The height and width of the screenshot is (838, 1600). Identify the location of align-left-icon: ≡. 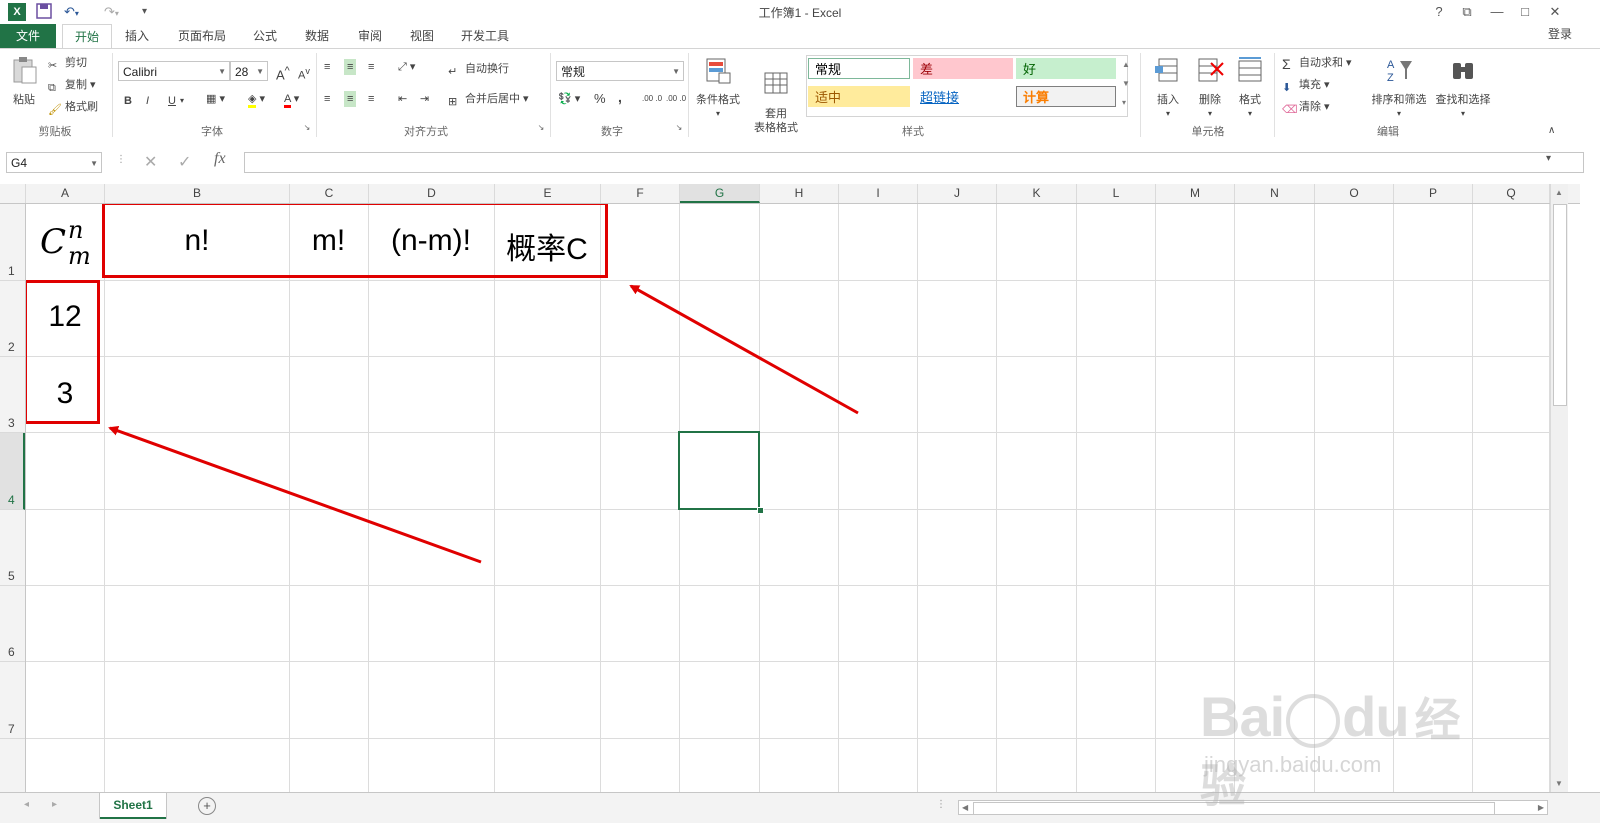
(327, 99).